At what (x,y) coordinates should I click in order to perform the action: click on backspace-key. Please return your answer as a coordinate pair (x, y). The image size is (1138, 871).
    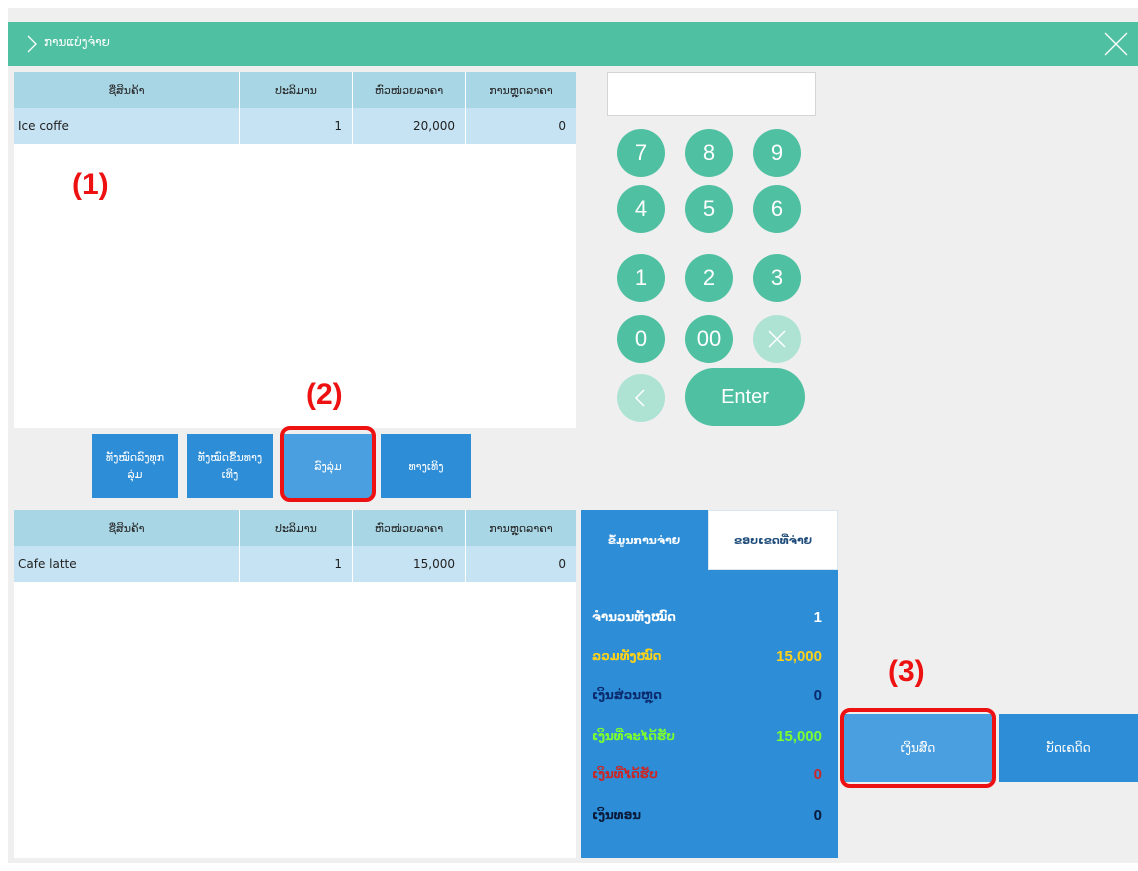
    Looking at the image, I should click on (641, 398).